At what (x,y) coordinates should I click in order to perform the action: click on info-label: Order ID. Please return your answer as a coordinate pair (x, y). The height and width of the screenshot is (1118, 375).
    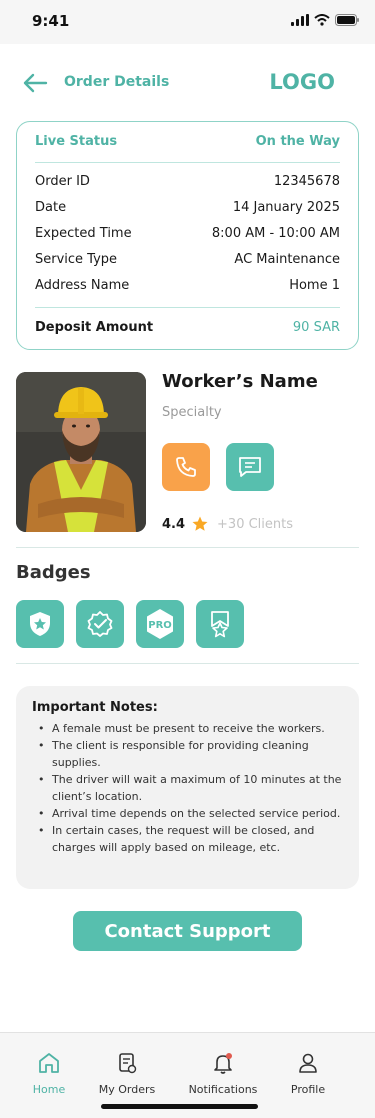
    Looking at the image, I should click on (62, 181).